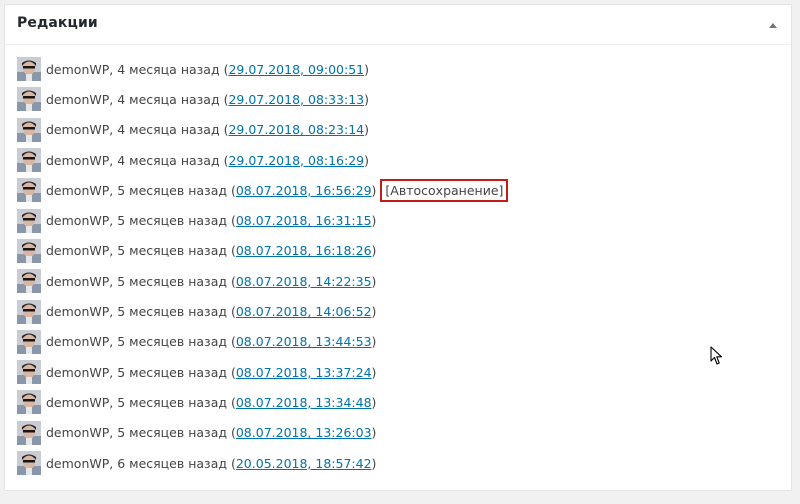  What do you see at coordinates (304, 341) in the screenshot?
I see `revision-date-link: 08.07.2018, 13:44:53` at bounding box center [304, 341].